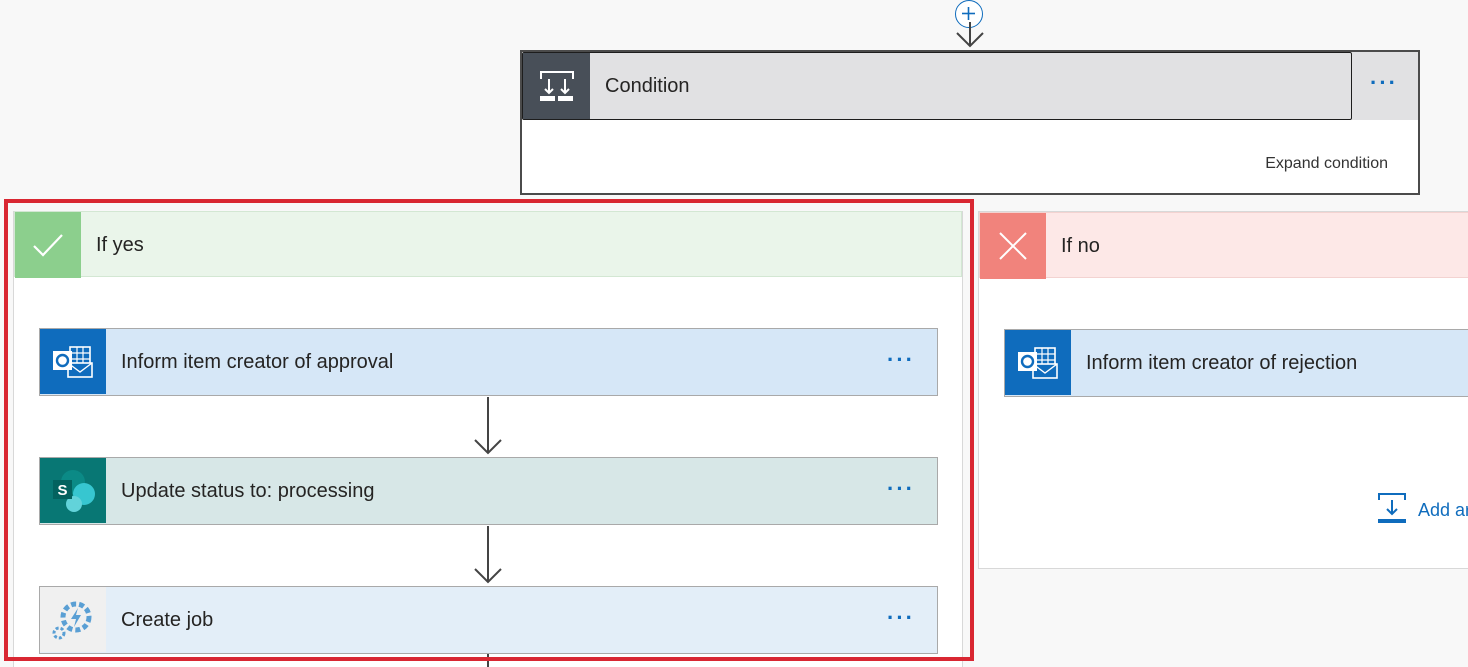 This screenshot has width=1468, height=667. I want to click on action-label: Inform item creator of rejection, so click(1222, 363).